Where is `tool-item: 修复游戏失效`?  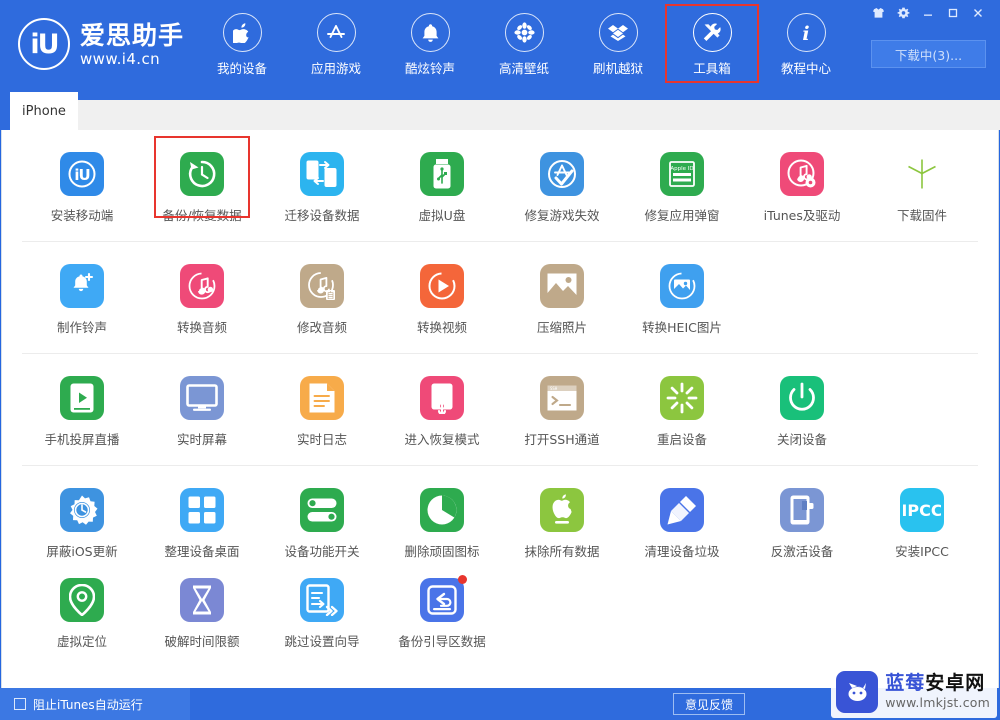
tool-item: 修复游戏失效 is located at coordinates (562, 177).